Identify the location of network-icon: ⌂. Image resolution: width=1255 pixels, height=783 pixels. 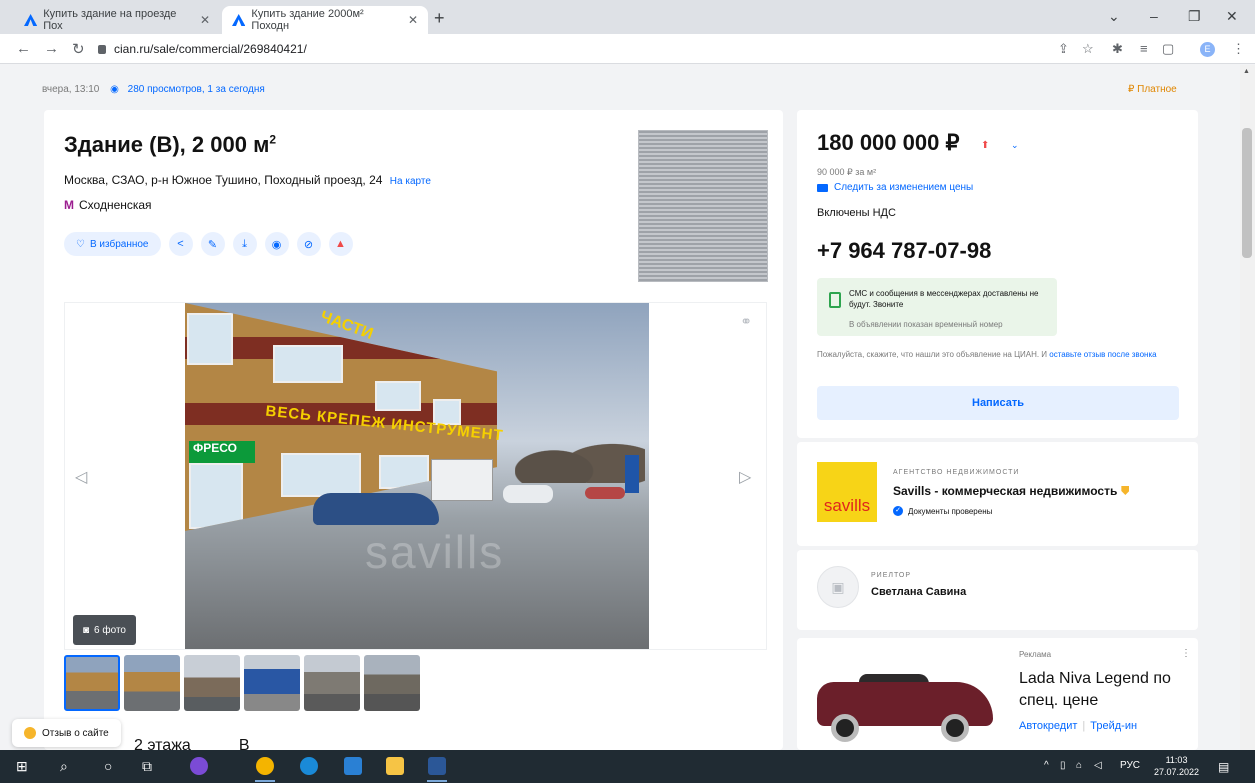
(1079, 765).